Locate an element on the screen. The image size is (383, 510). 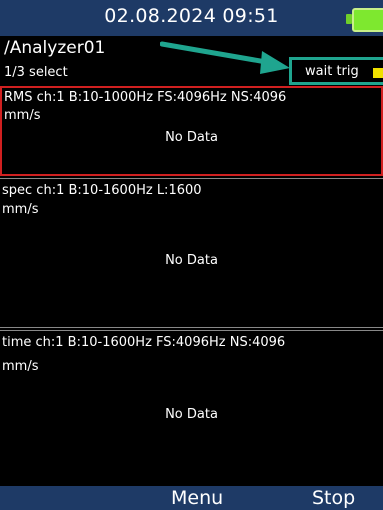
softkey-bar: Menu Stop is located at coordinates (191, 498).